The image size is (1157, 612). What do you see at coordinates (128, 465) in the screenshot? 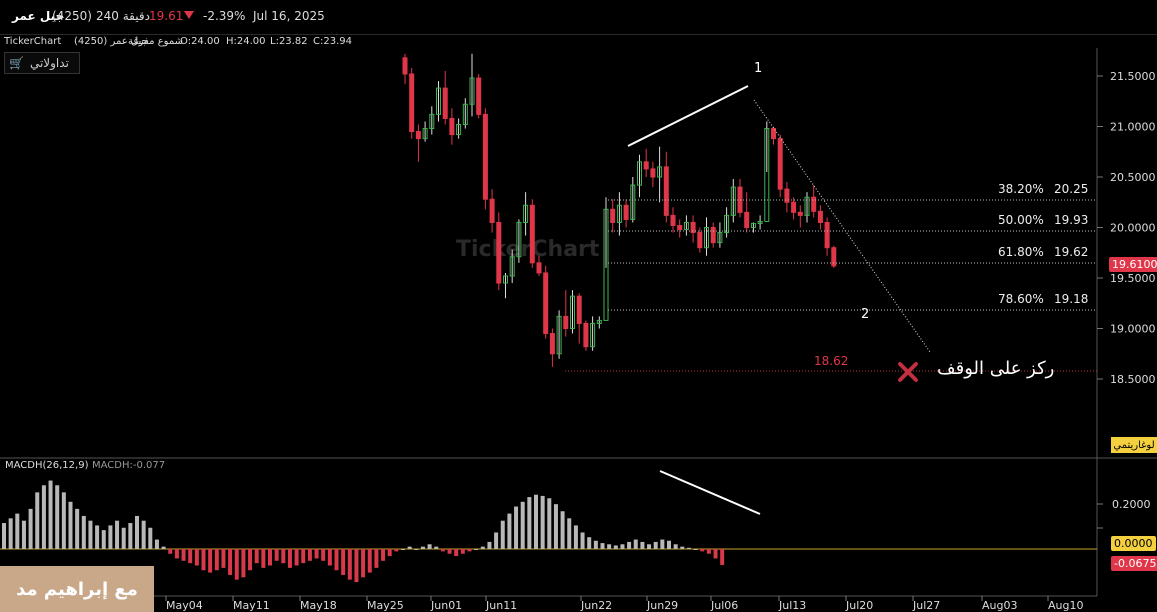
I see `macd-value-label: MACDH:-0.077` at bounding box center [128, 465].